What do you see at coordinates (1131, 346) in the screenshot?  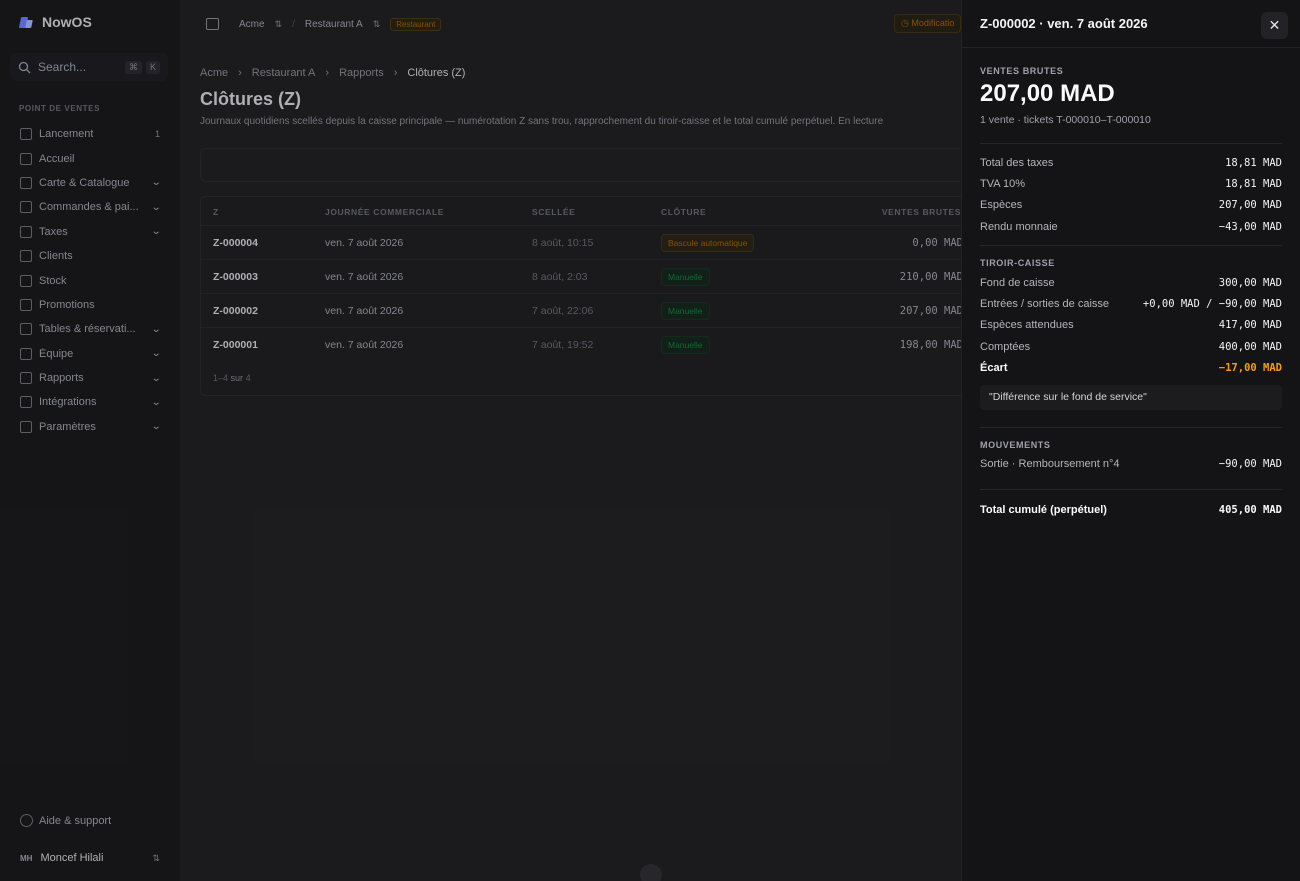 I see `kv-comptees: Comptées 400,00 MAD` at bounding box center [1131, 346].